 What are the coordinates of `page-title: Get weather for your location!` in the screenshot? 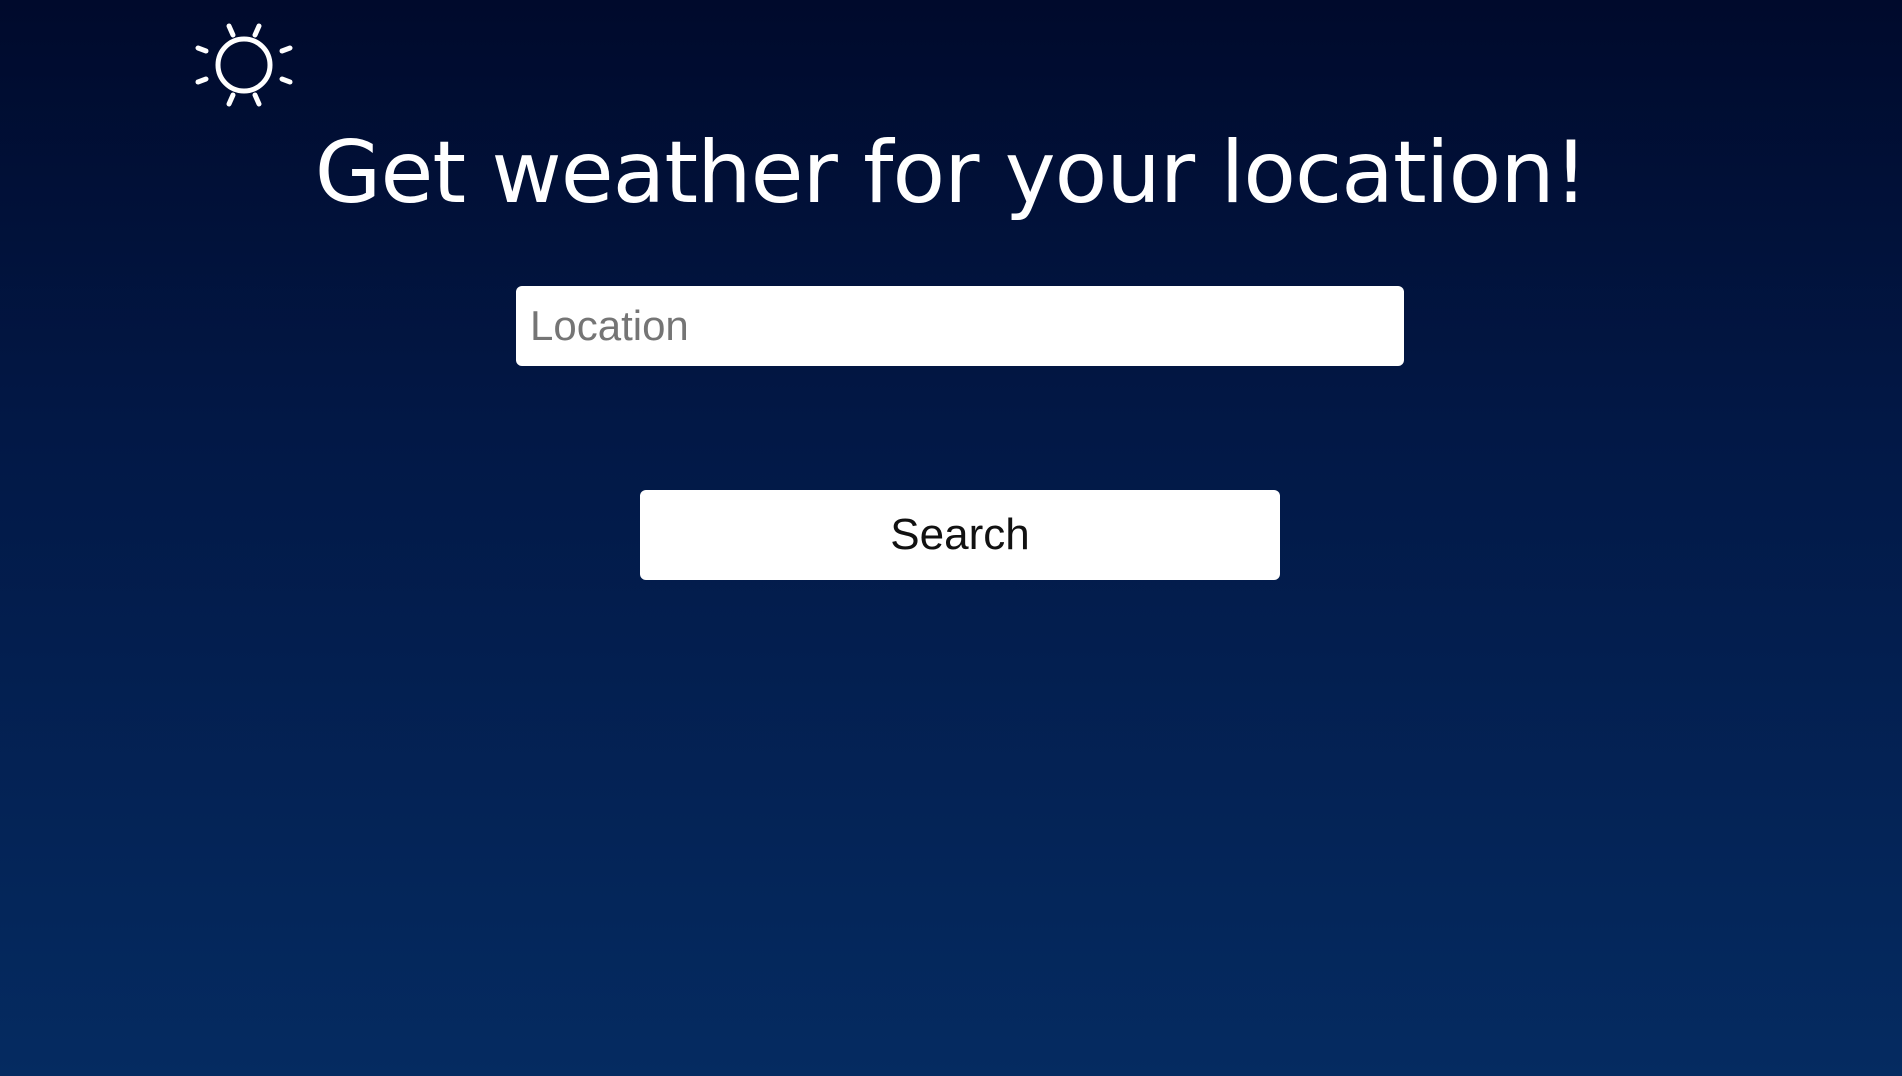 It's located at (951, 173).